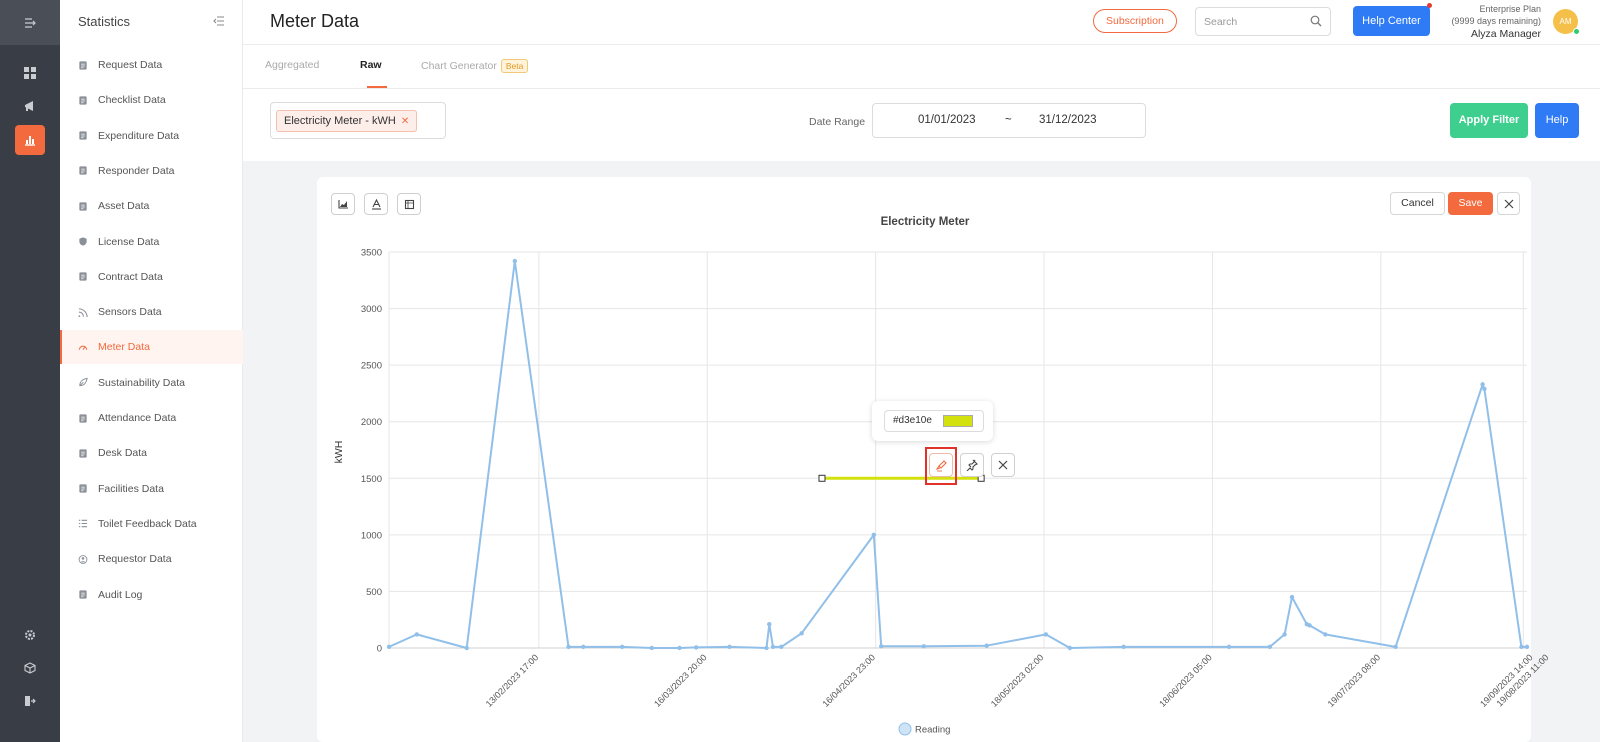  Describe the element at coordinates (514, 66) in the screenshot. I see `beta-badge: Beta` at that location.